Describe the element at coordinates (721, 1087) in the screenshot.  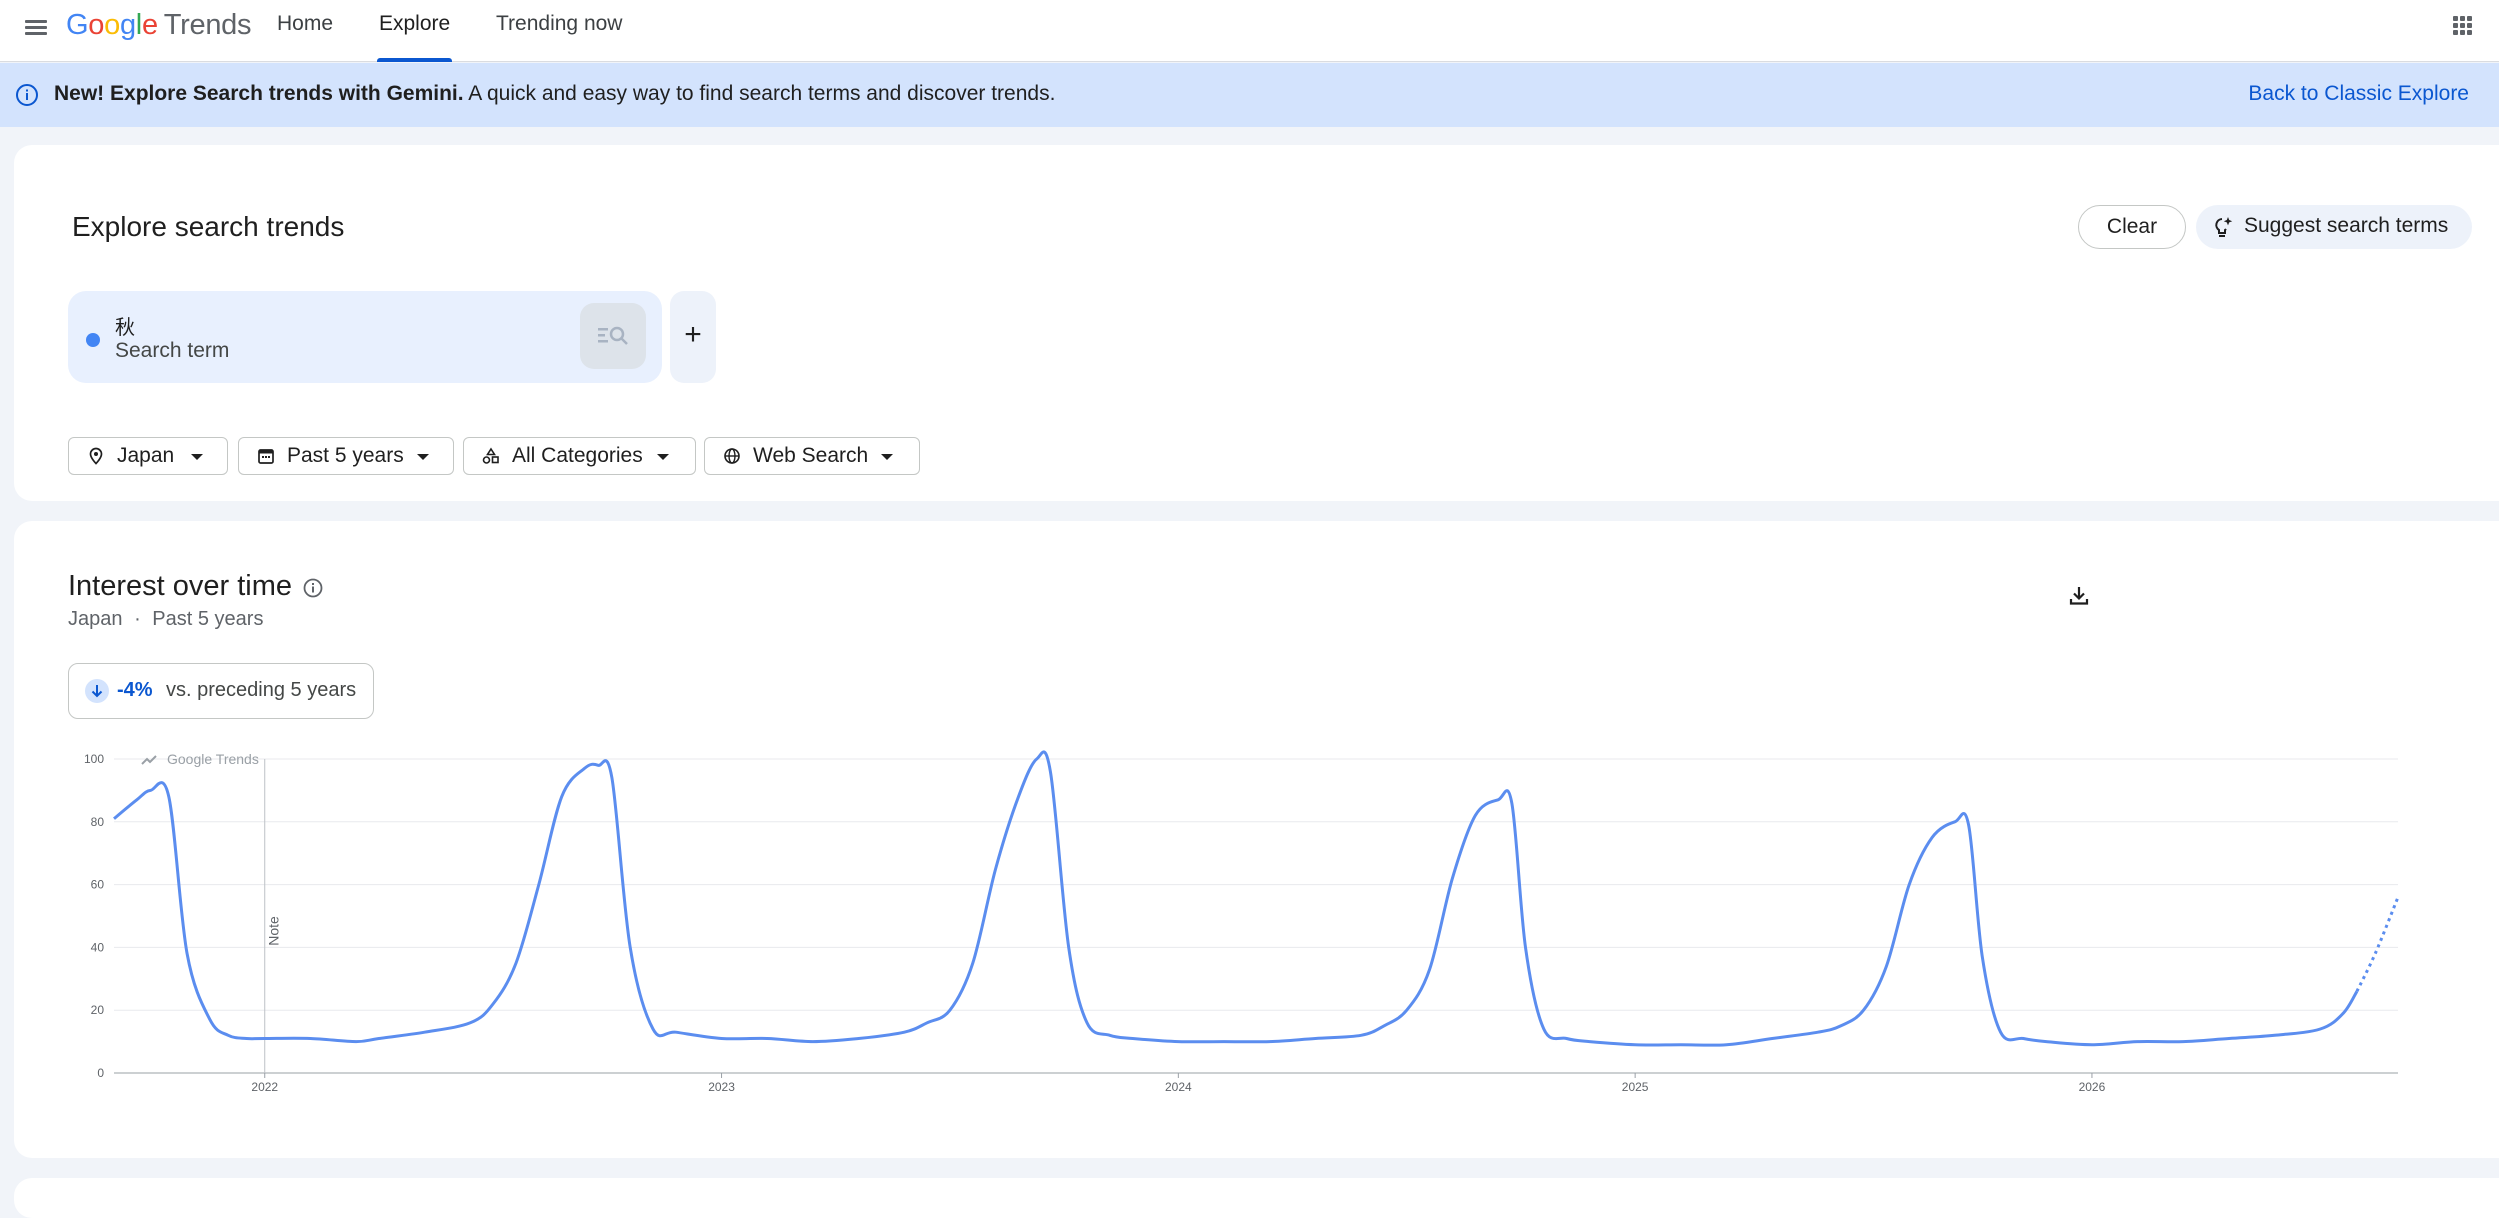
I see `x-tick-label: 2023` at that location.